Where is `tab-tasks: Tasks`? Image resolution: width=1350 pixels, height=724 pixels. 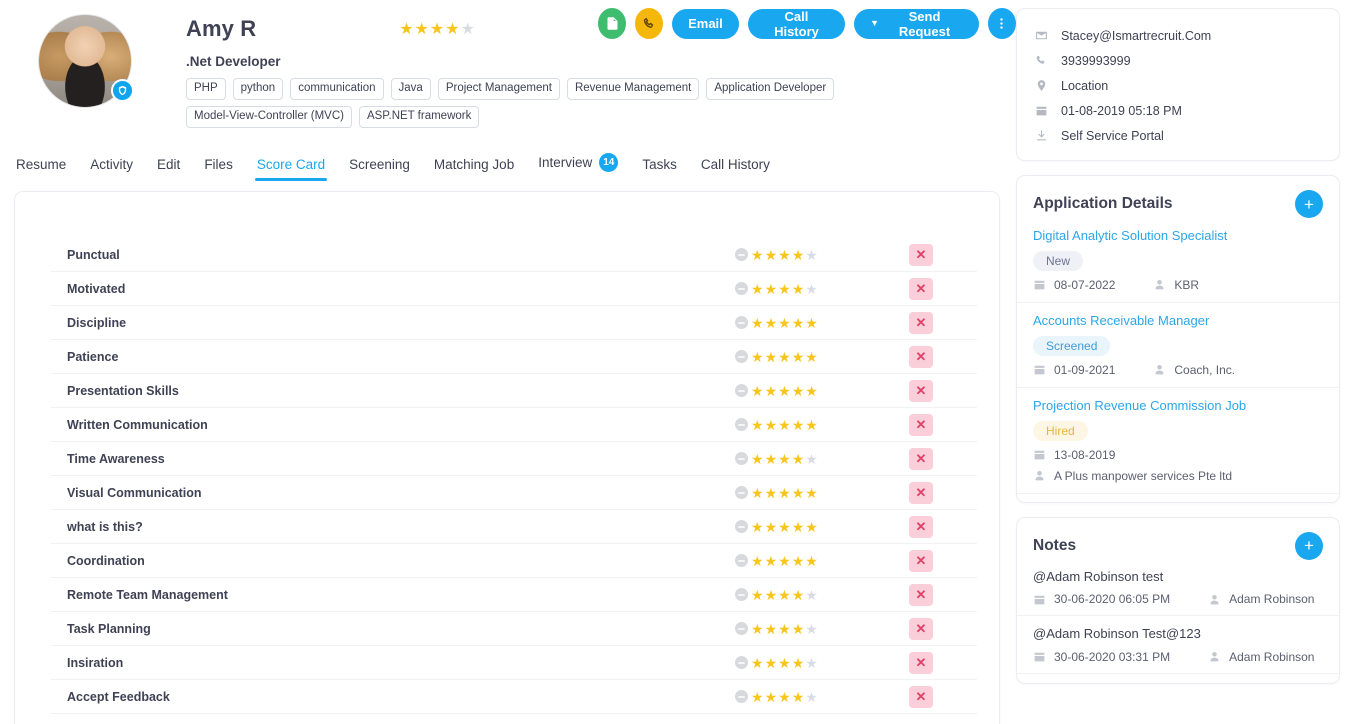
tab-tasks: Tasks is located at coordinates (659, 169).